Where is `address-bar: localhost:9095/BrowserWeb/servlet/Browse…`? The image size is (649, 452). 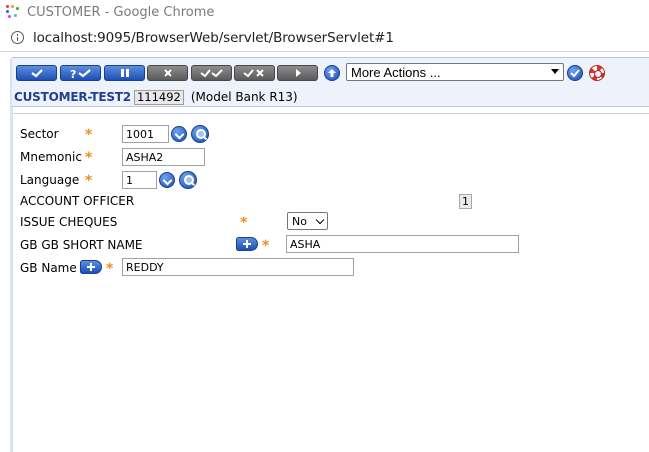
address-bar: localhost:9095/BrowserWeb/servlet/Browse… is located at coordinates (324, 38).